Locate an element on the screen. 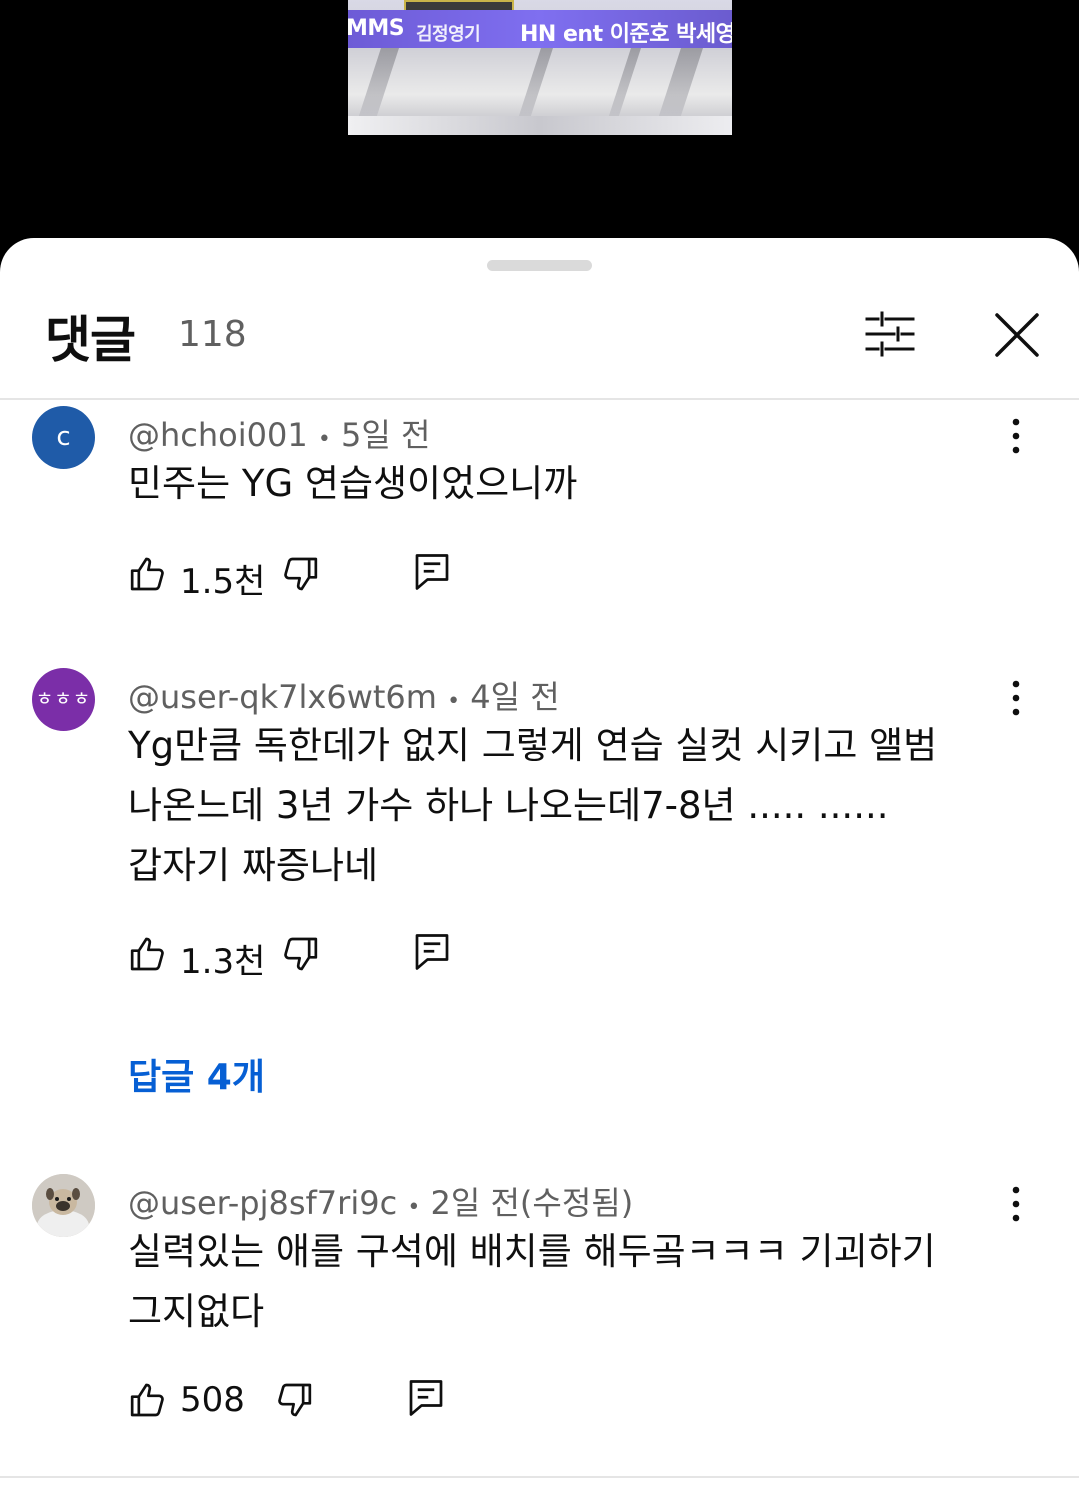  comment-actions: 1.3천 is located at coordinates (298, 956).